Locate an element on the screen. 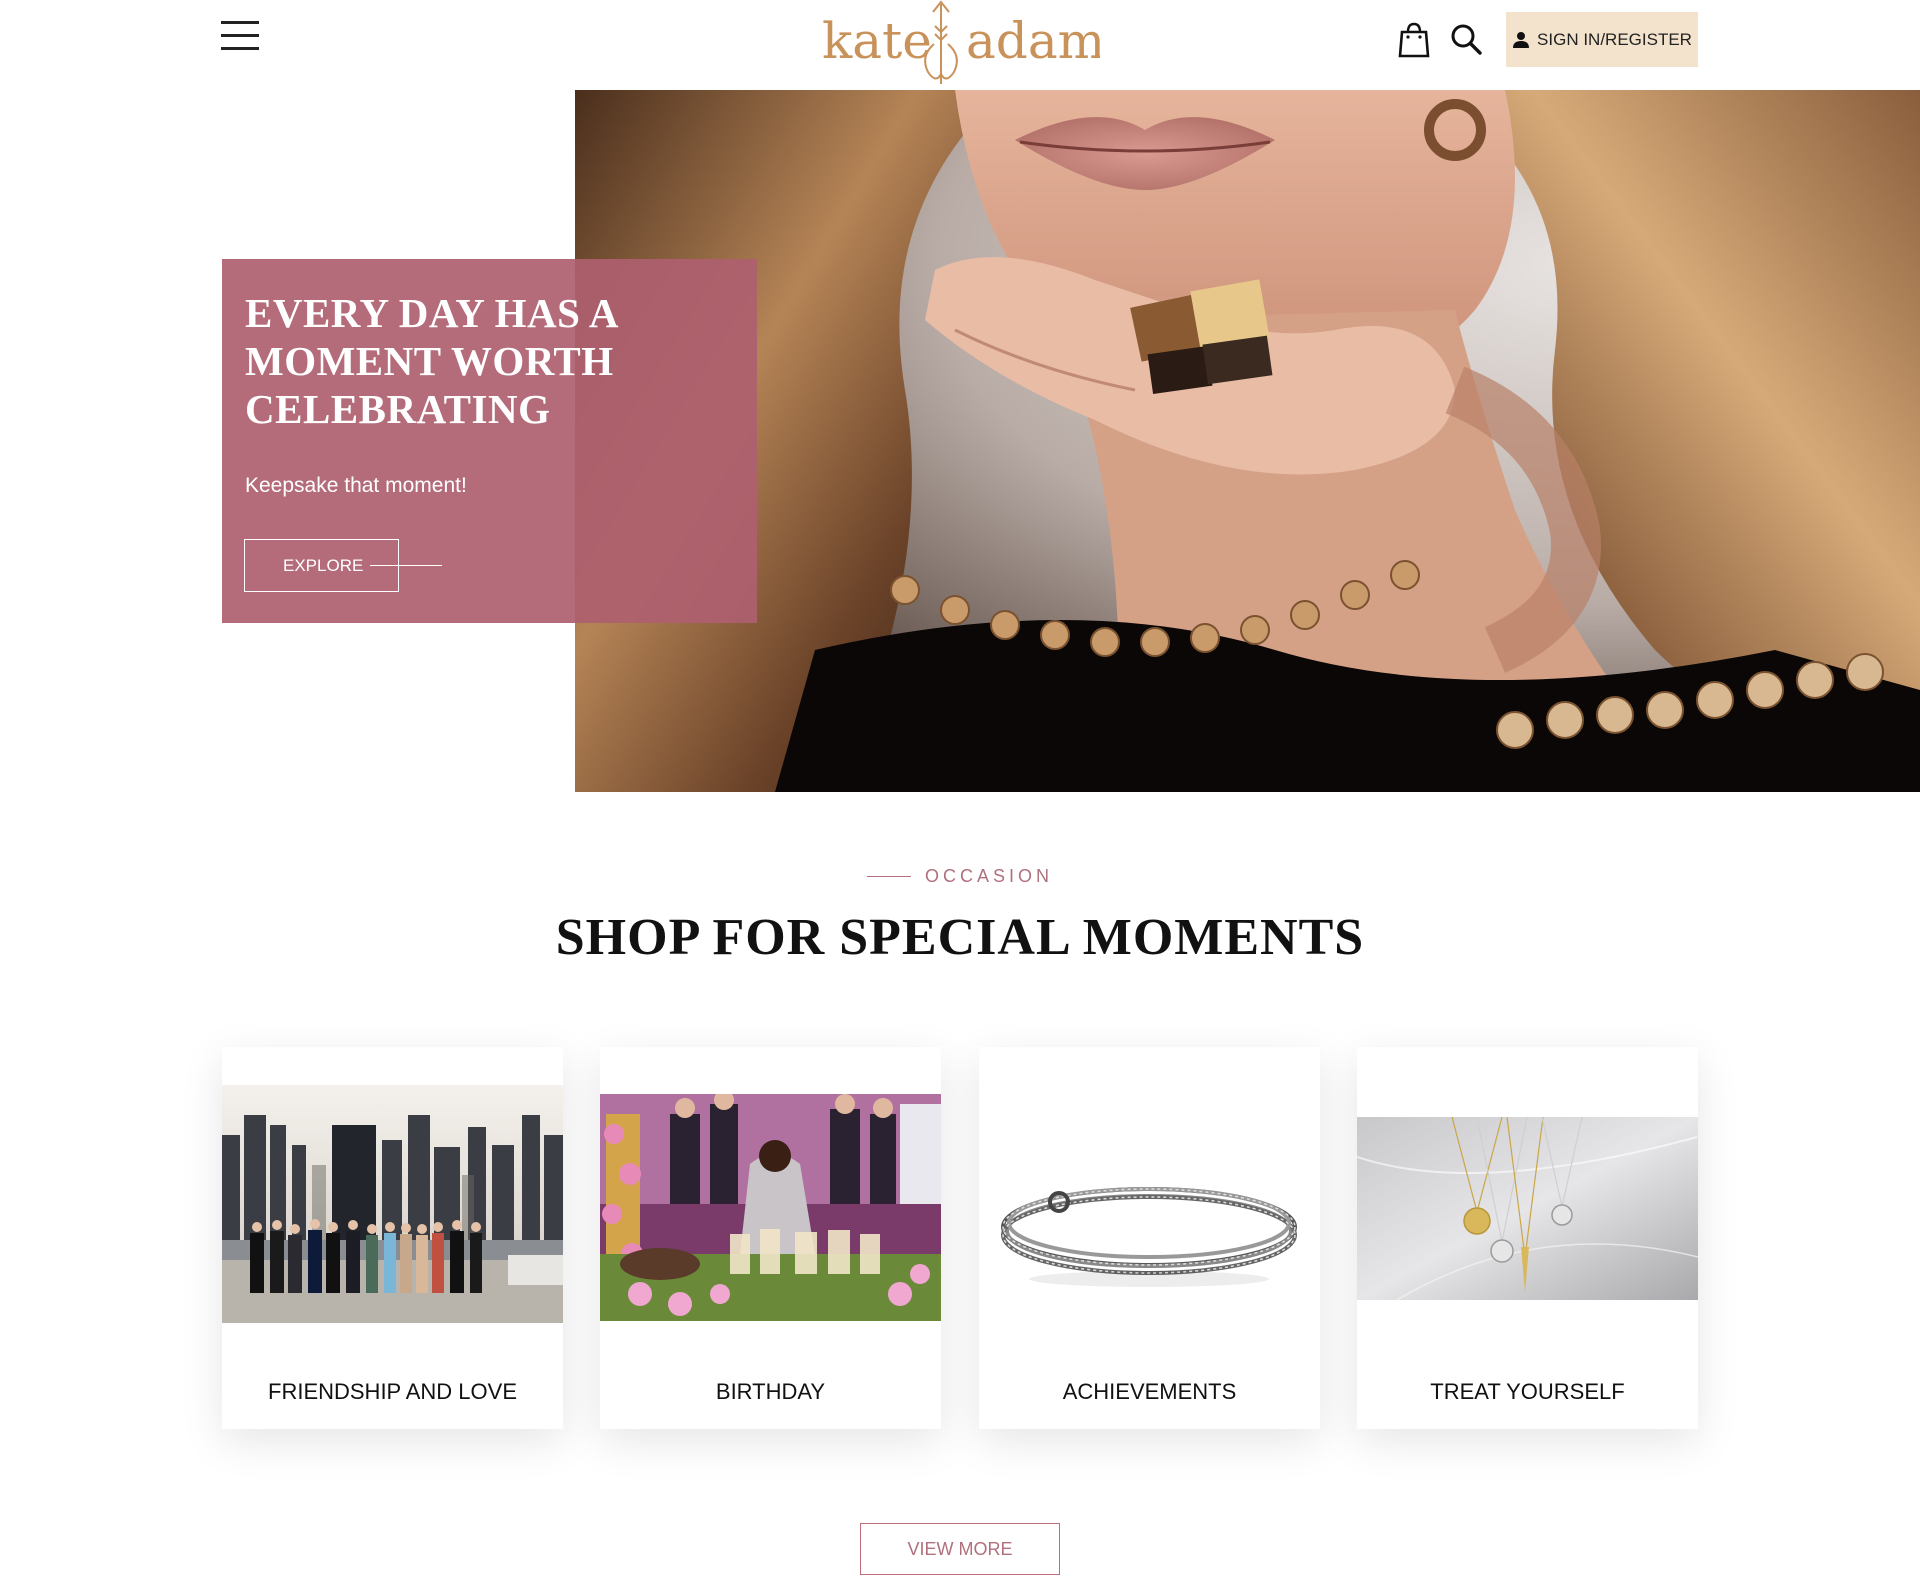 The image size is (1920, 1582). card-label-friendship: FRIENDSHIP AND LOVE is located at coordinates (392, 1391).